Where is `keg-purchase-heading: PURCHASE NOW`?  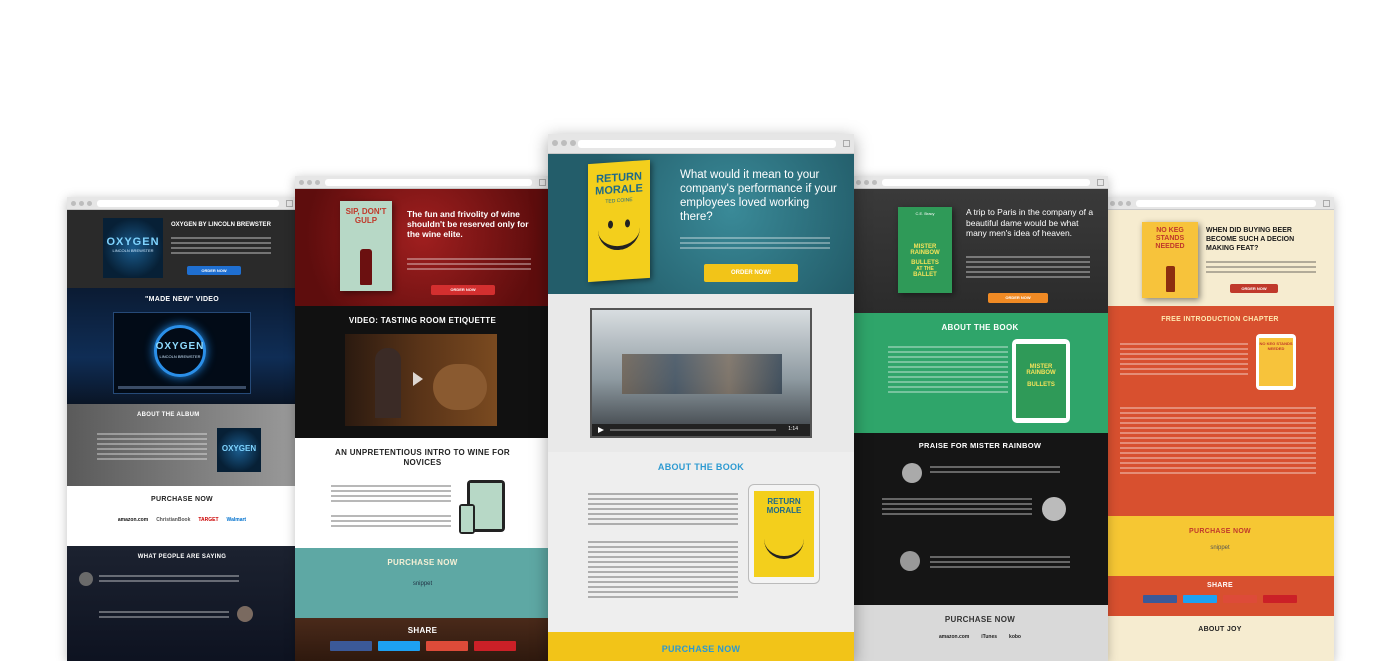
keg-purchase-heading: PURCHASE NOW is located at coordinates (1220, 531).